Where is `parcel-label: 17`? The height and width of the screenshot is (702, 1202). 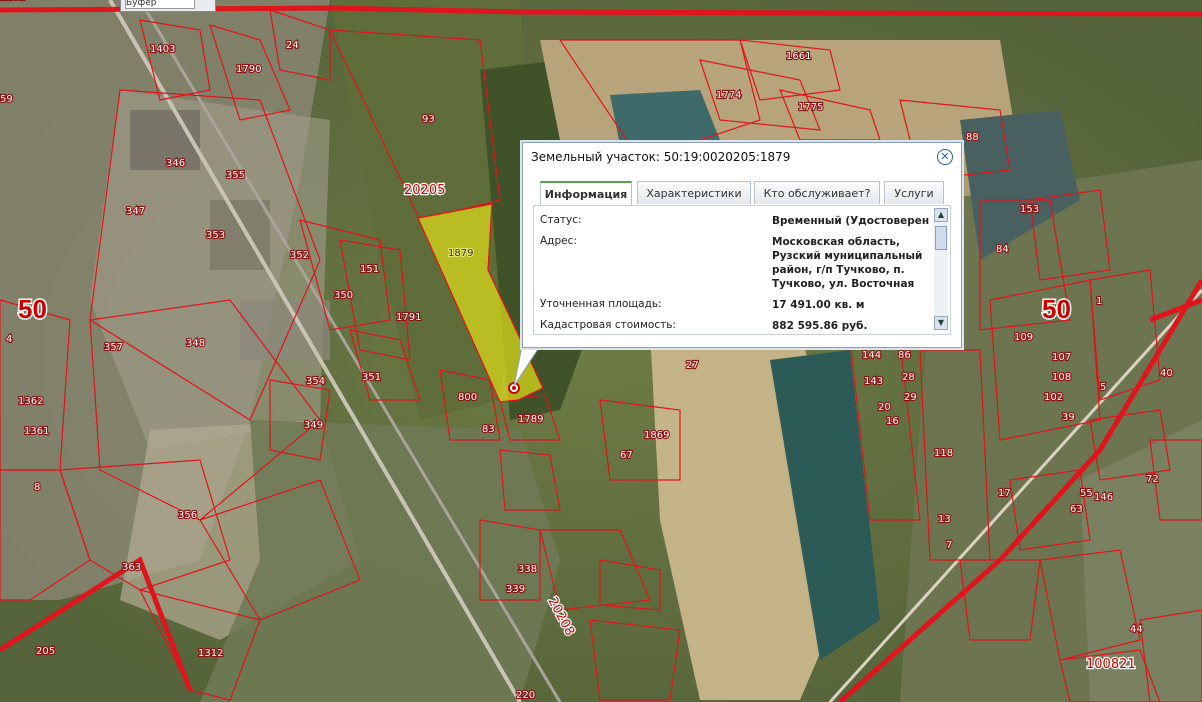 parcel-label: 17 is located at coordinates (1004, 493).